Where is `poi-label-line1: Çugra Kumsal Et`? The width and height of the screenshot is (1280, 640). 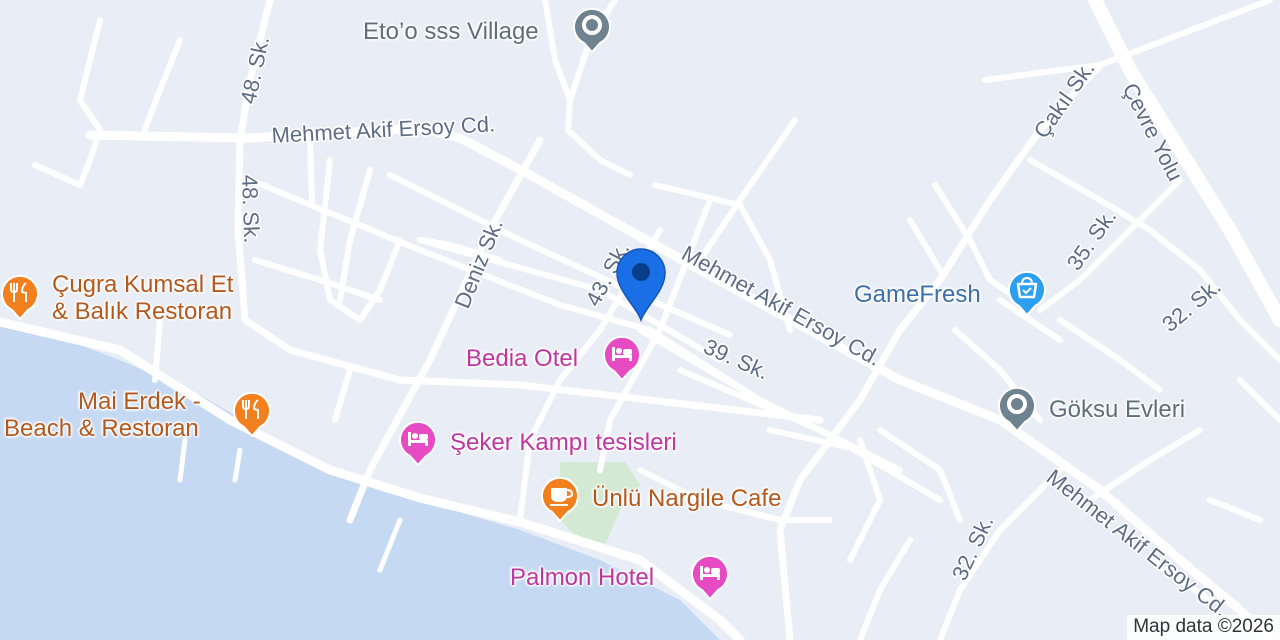 poi-label-line1: Çugra Kumsal Et is located at coordinates (143, 284).